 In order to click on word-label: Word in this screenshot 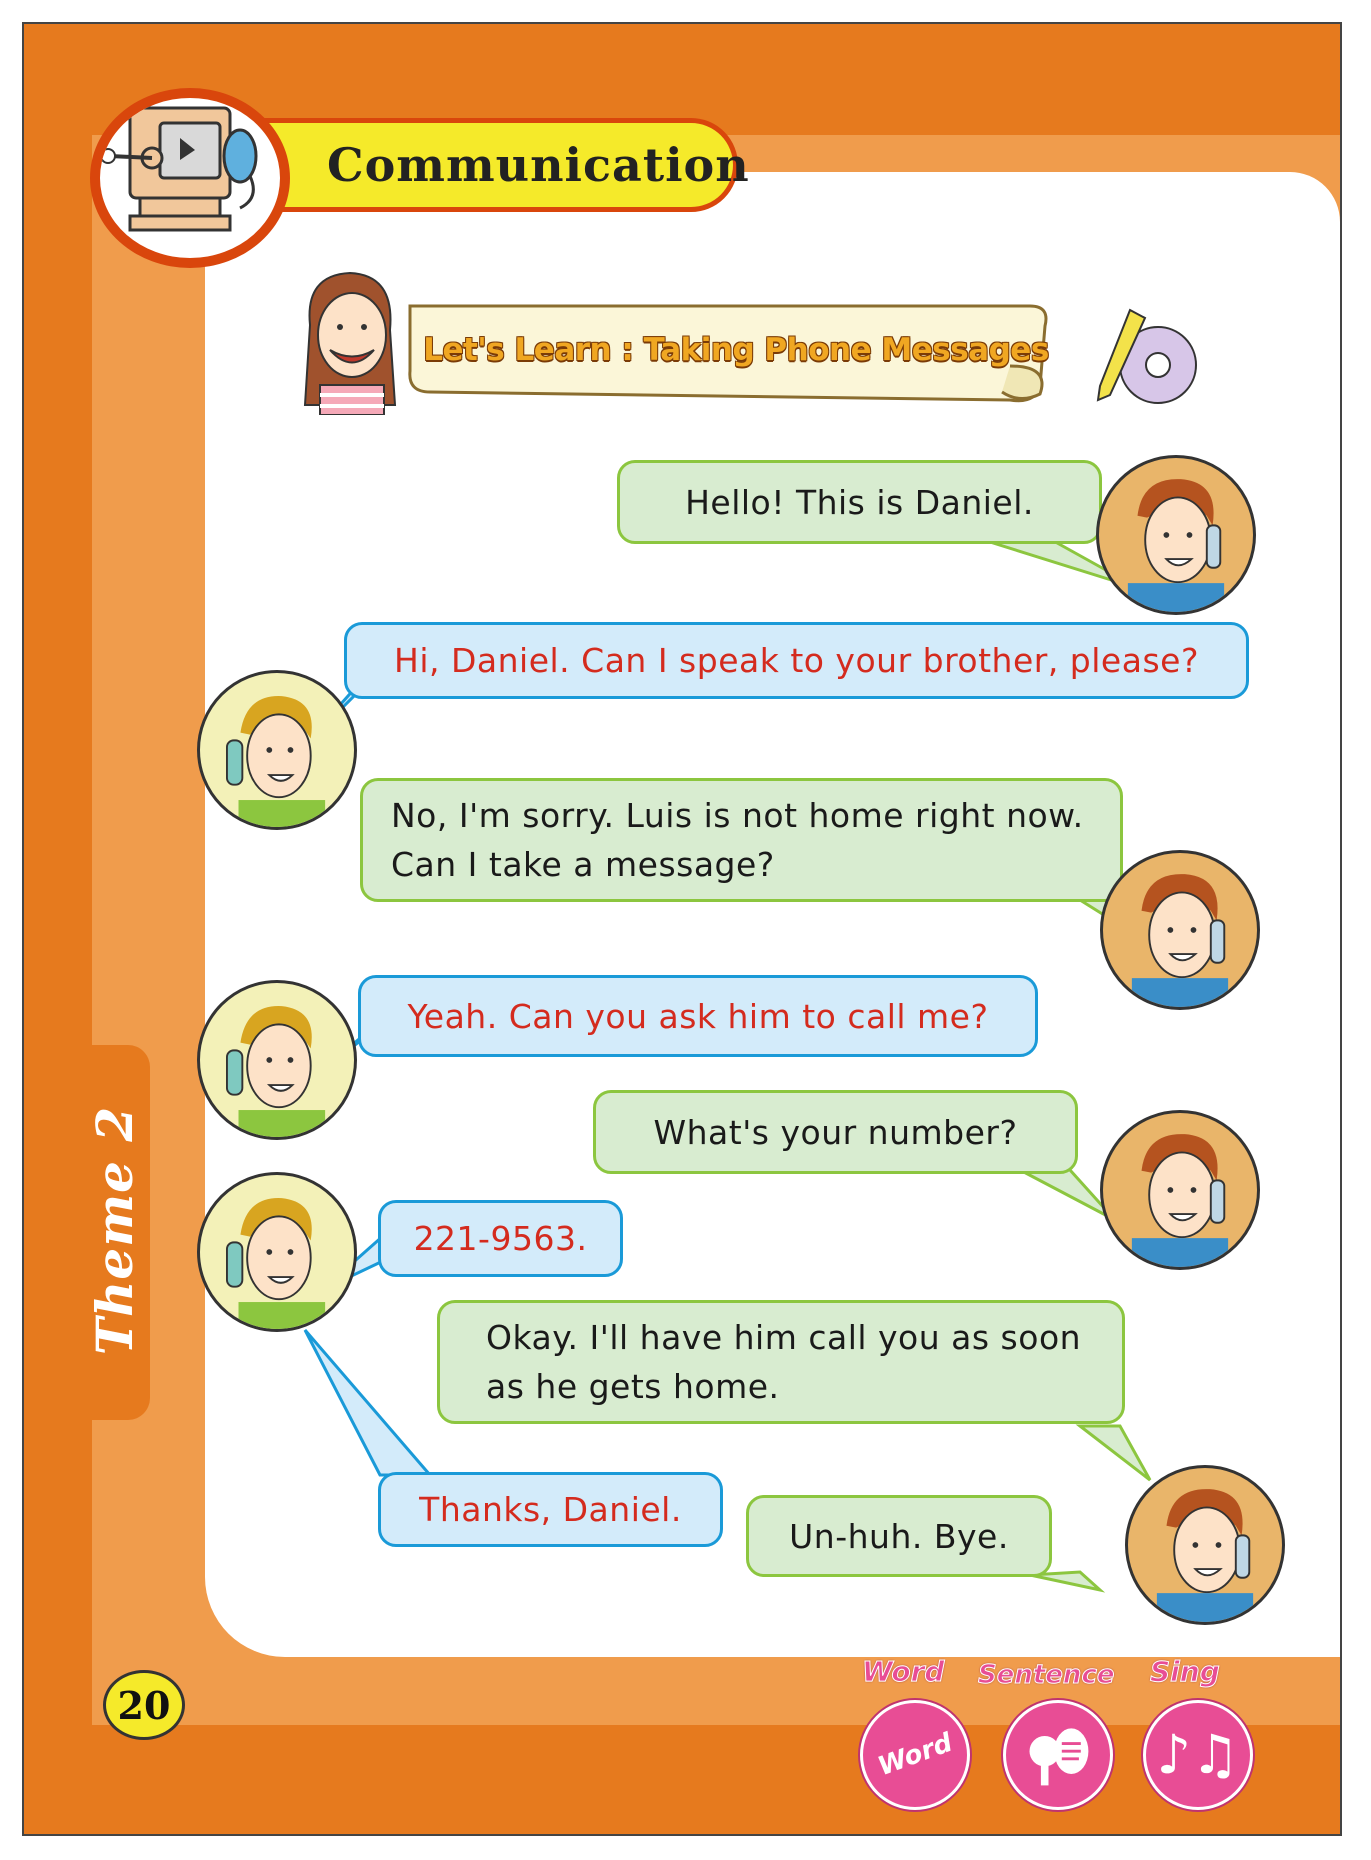, I will do `click(903, 1672)`.